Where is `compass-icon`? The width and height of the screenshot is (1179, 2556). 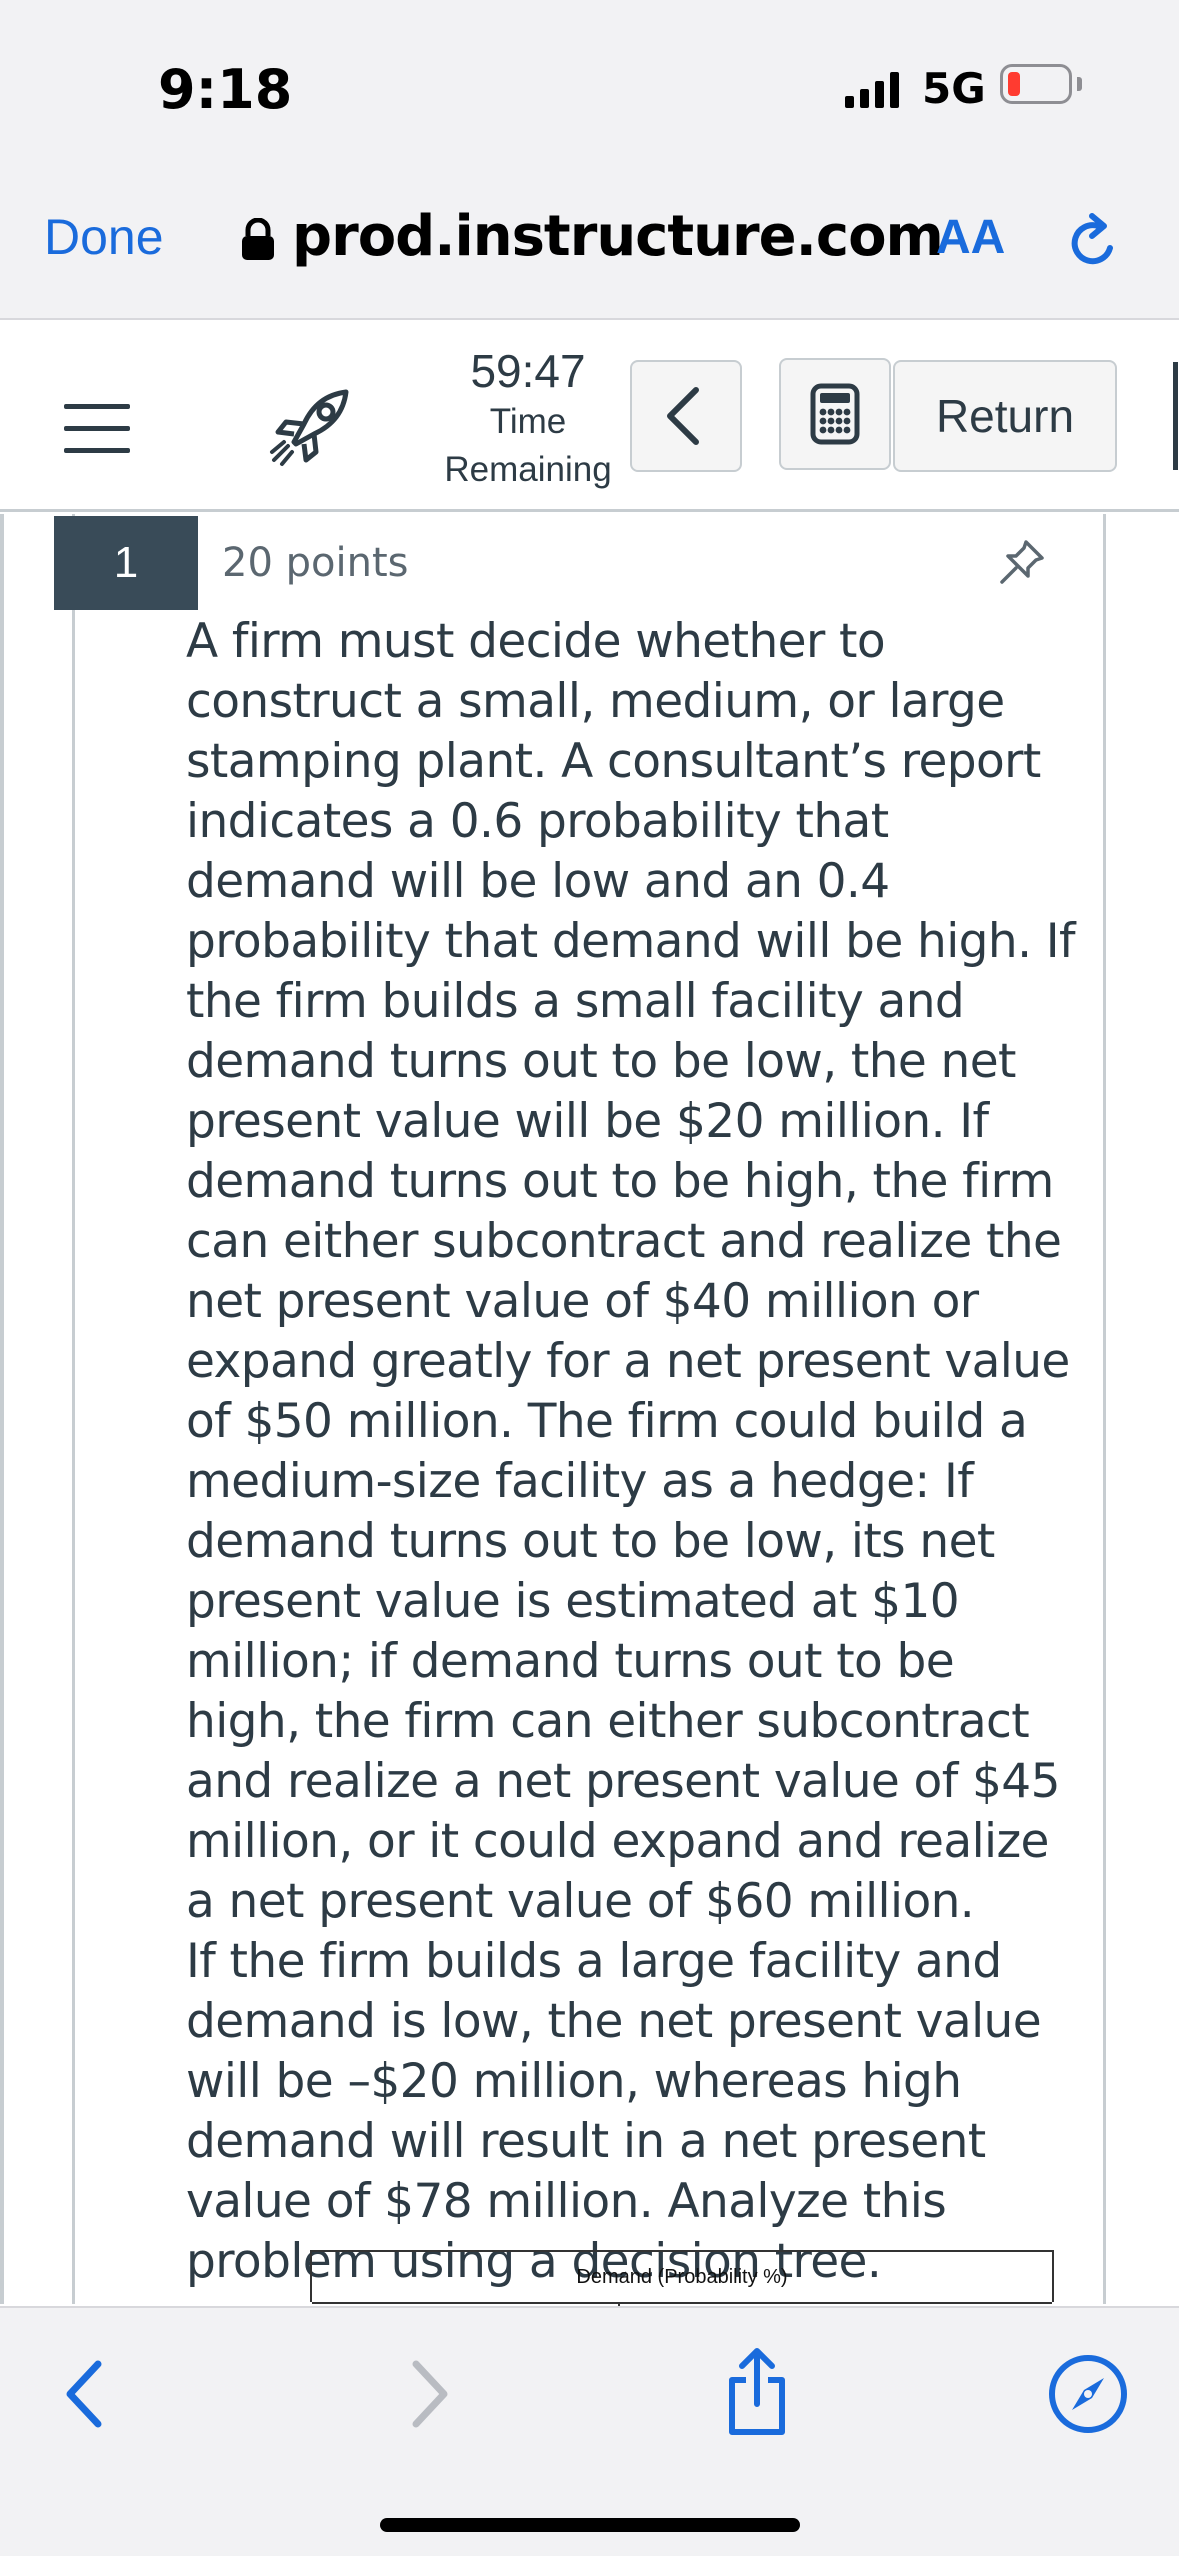 compass-icon is located at coordinates (1088, 2394).